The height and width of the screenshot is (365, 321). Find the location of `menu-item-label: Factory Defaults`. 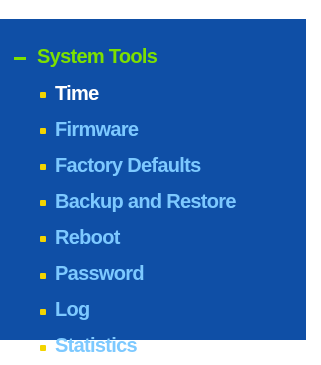

menu-item-label: Factory Defaults is located at coordinates (128, 165).